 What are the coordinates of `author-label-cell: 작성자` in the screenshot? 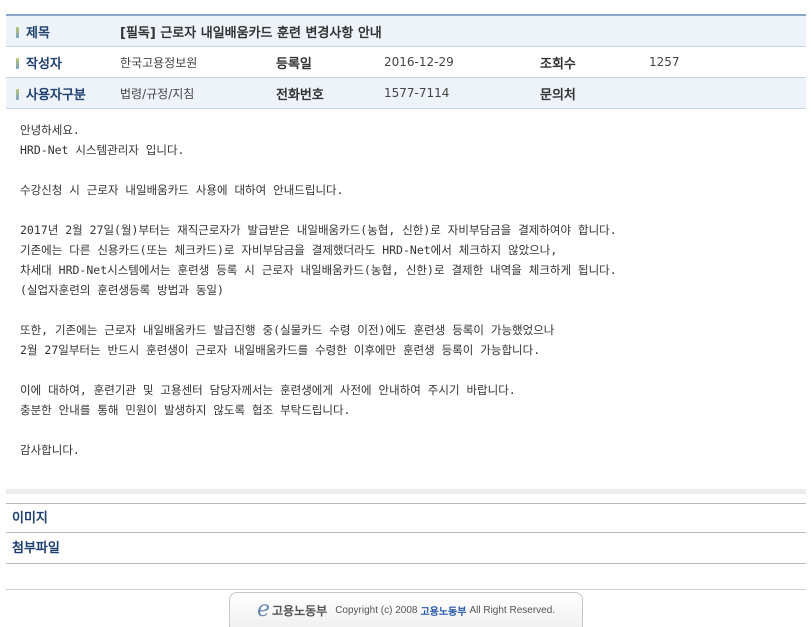 It's located at (63, 62).